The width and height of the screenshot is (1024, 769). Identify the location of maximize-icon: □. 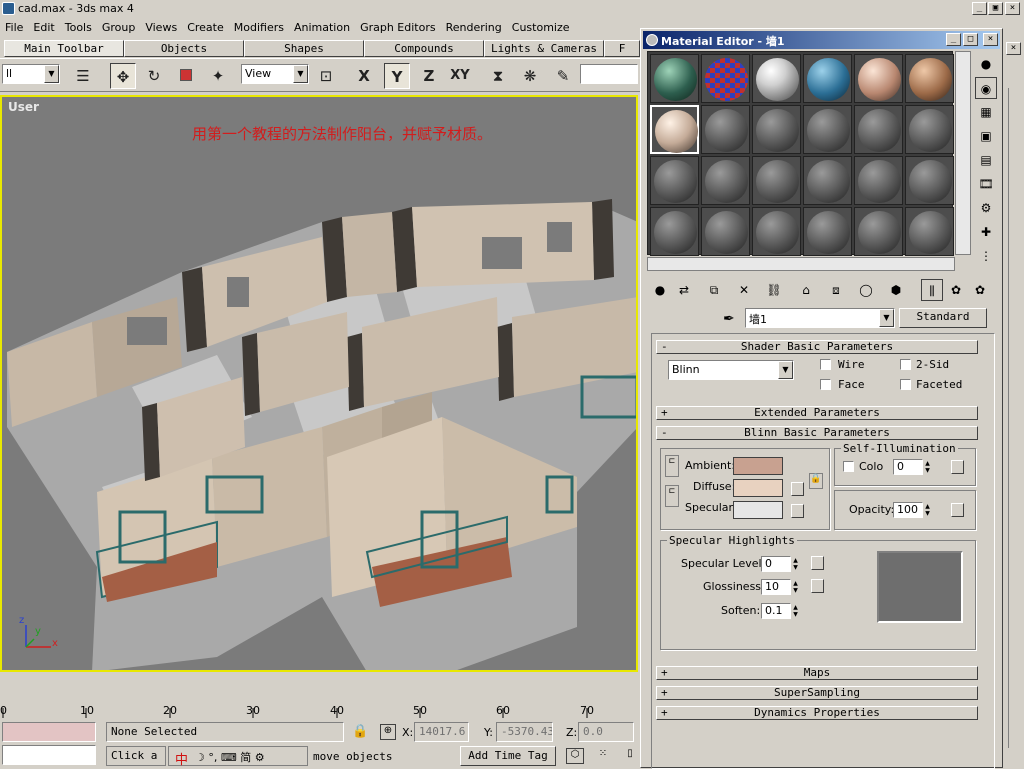
(970, 39).